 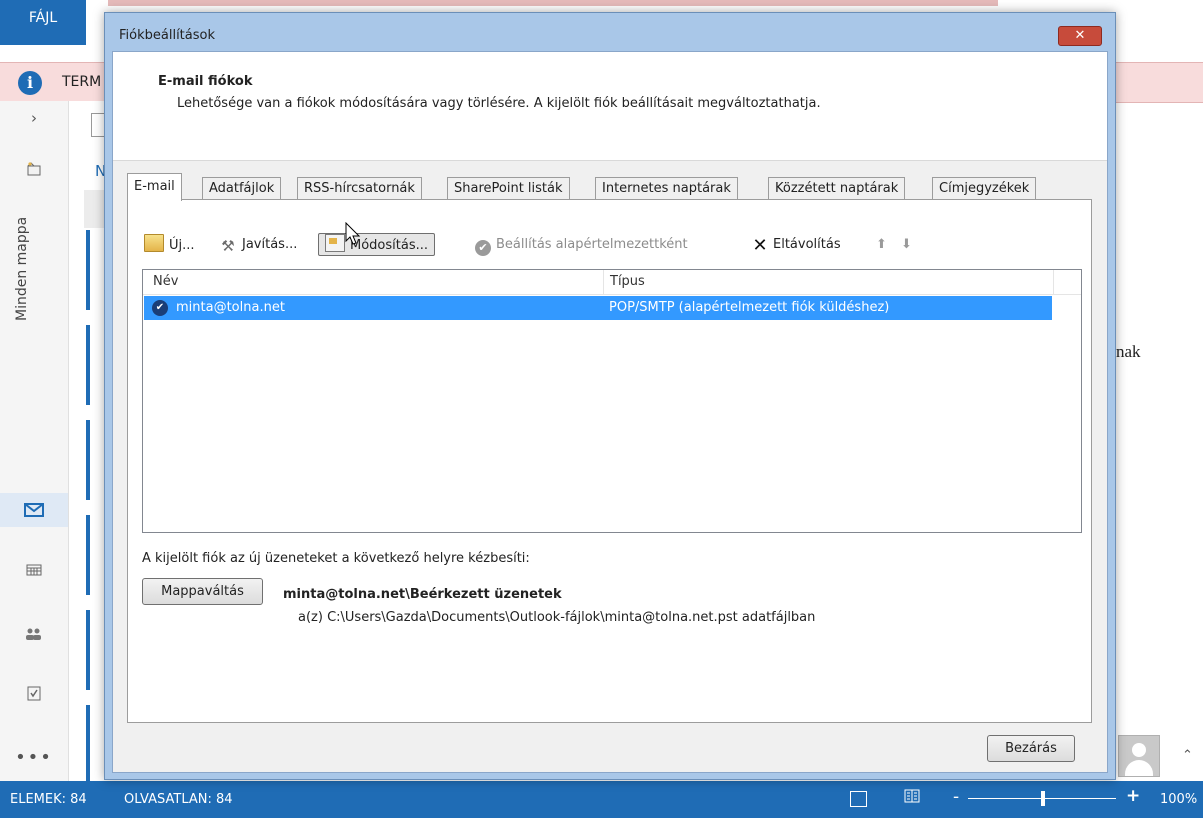 I want to click on avatar-head-icon, so click(x=1139, y=750).